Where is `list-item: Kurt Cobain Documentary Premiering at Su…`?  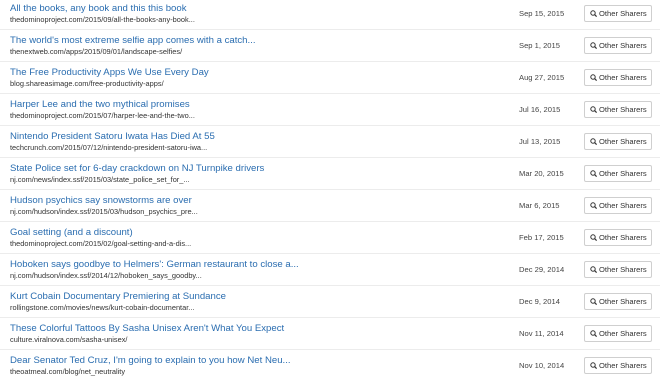 list-item: Kurt Cobain Documentary Premiering at Su… is located at coordinates (330, 302).